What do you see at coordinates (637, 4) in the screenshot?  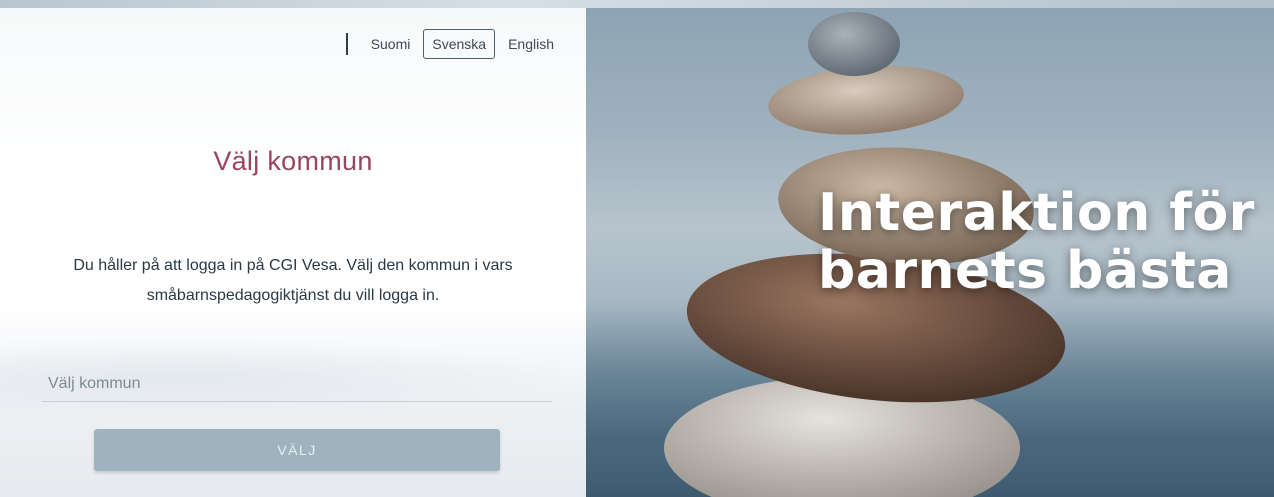 I see `top-strip` at bounding box center [637, 4].